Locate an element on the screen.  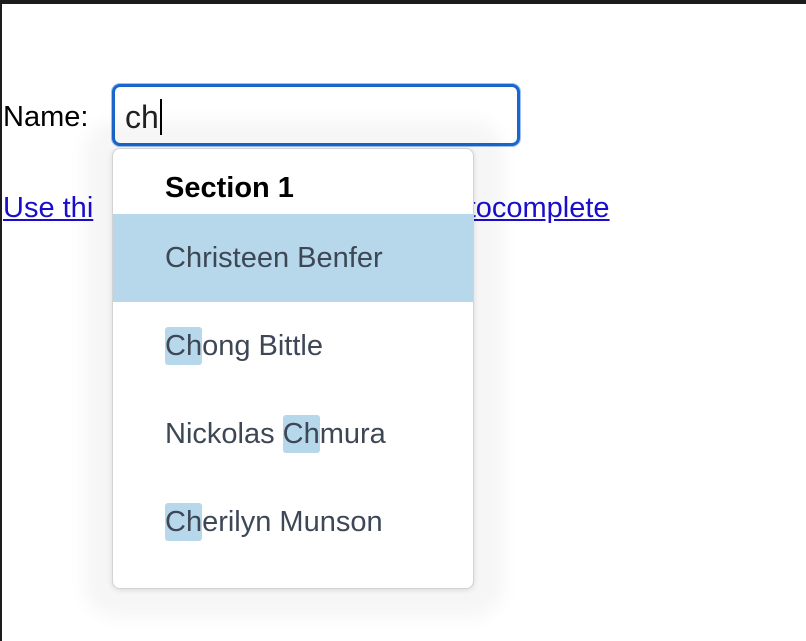
option-label: erilyn Munson is located at coordinates (292, 522).